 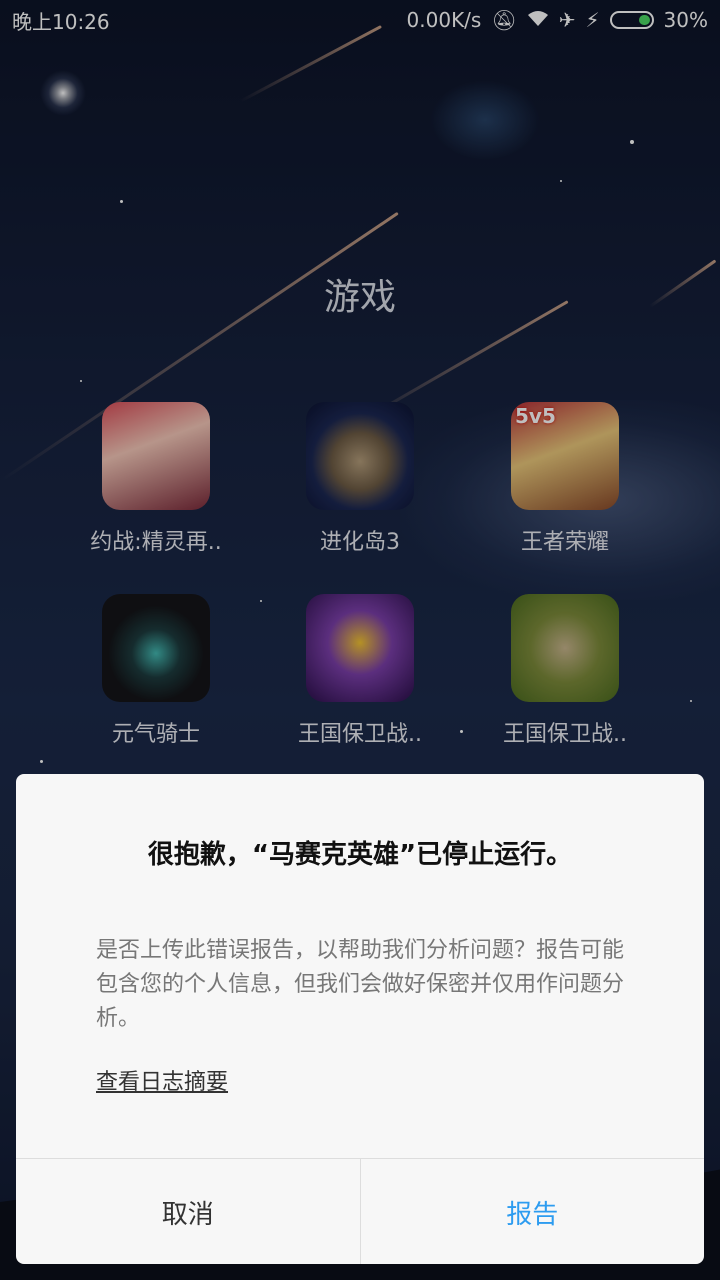 I want to click on dialog-title: 很抱歉，“马赛克英雄”已停止运行。, so click(x=360, y=855).